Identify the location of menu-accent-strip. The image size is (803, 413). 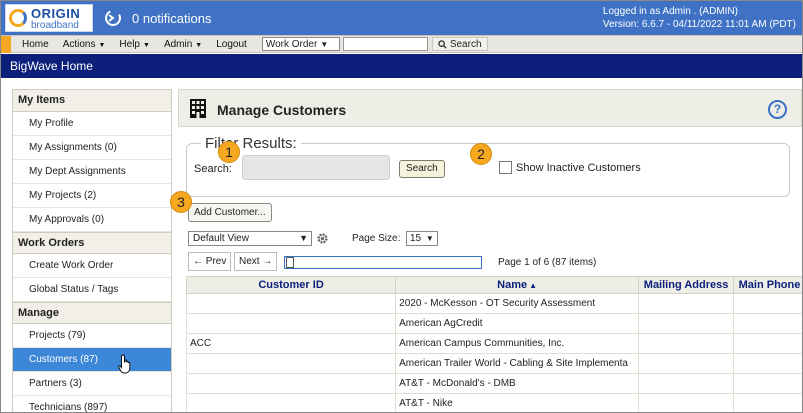
(6, 44).